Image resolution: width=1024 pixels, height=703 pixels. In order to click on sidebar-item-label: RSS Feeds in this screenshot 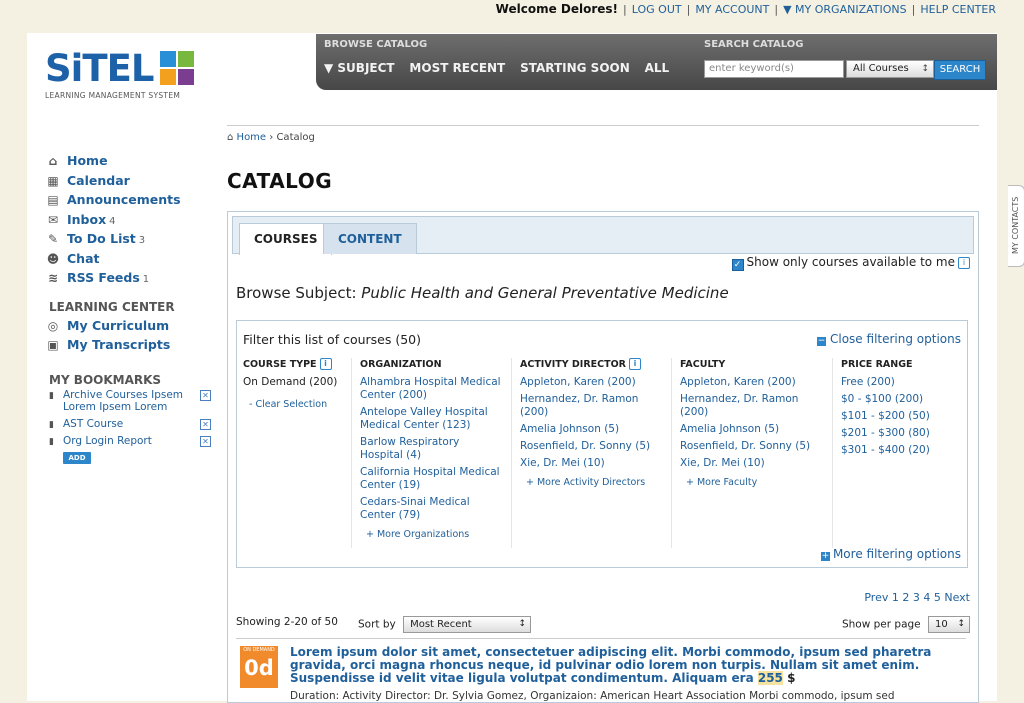, I will do `click(103, 277)`.